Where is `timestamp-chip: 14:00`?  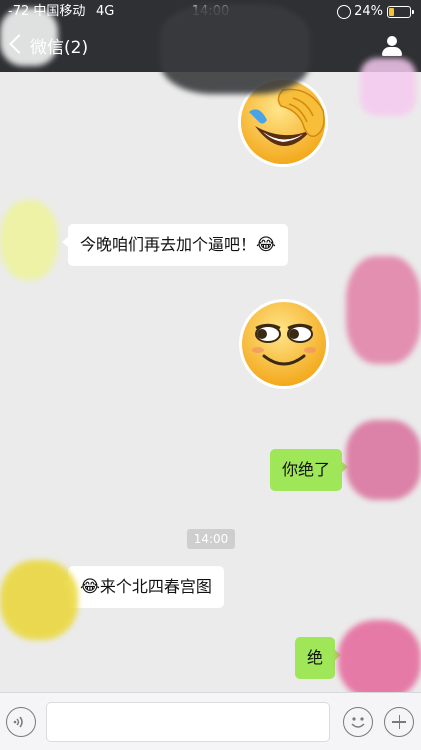
timestamp-chip: 14:00 is located at coordinates (211, 539).